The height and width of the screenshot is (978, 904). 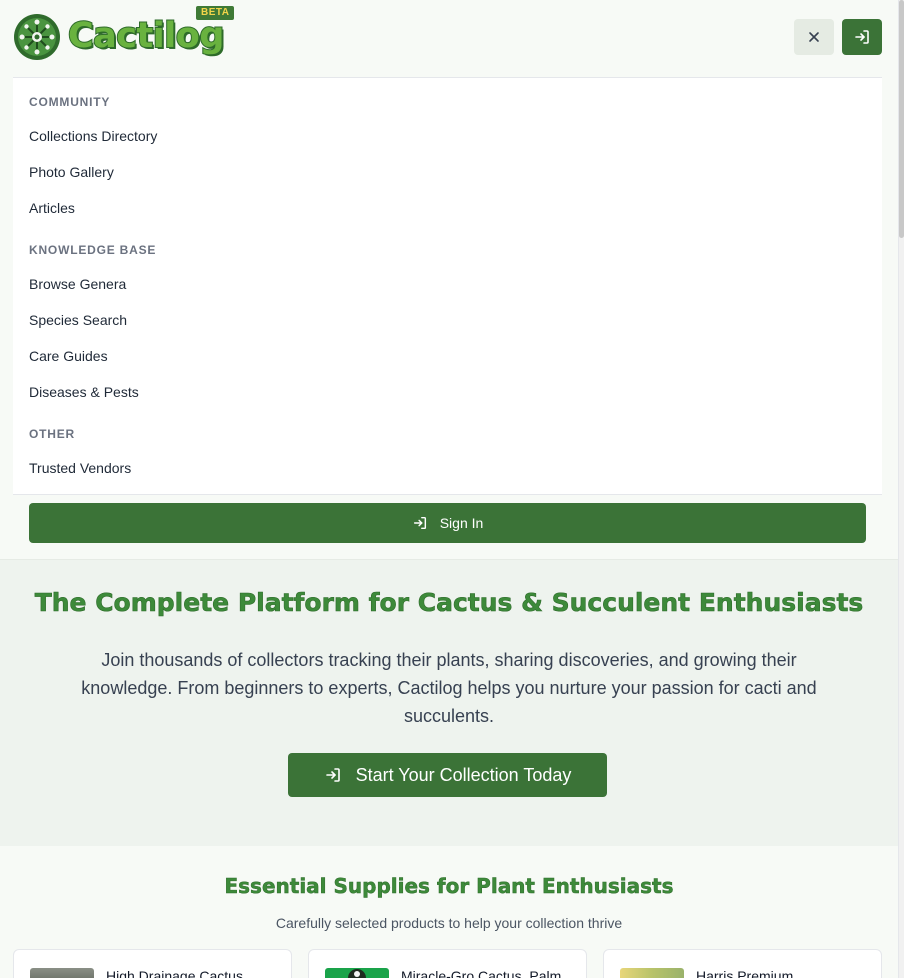 I want to click on nav-section-other: OTHER, so click(x=52, y=434).